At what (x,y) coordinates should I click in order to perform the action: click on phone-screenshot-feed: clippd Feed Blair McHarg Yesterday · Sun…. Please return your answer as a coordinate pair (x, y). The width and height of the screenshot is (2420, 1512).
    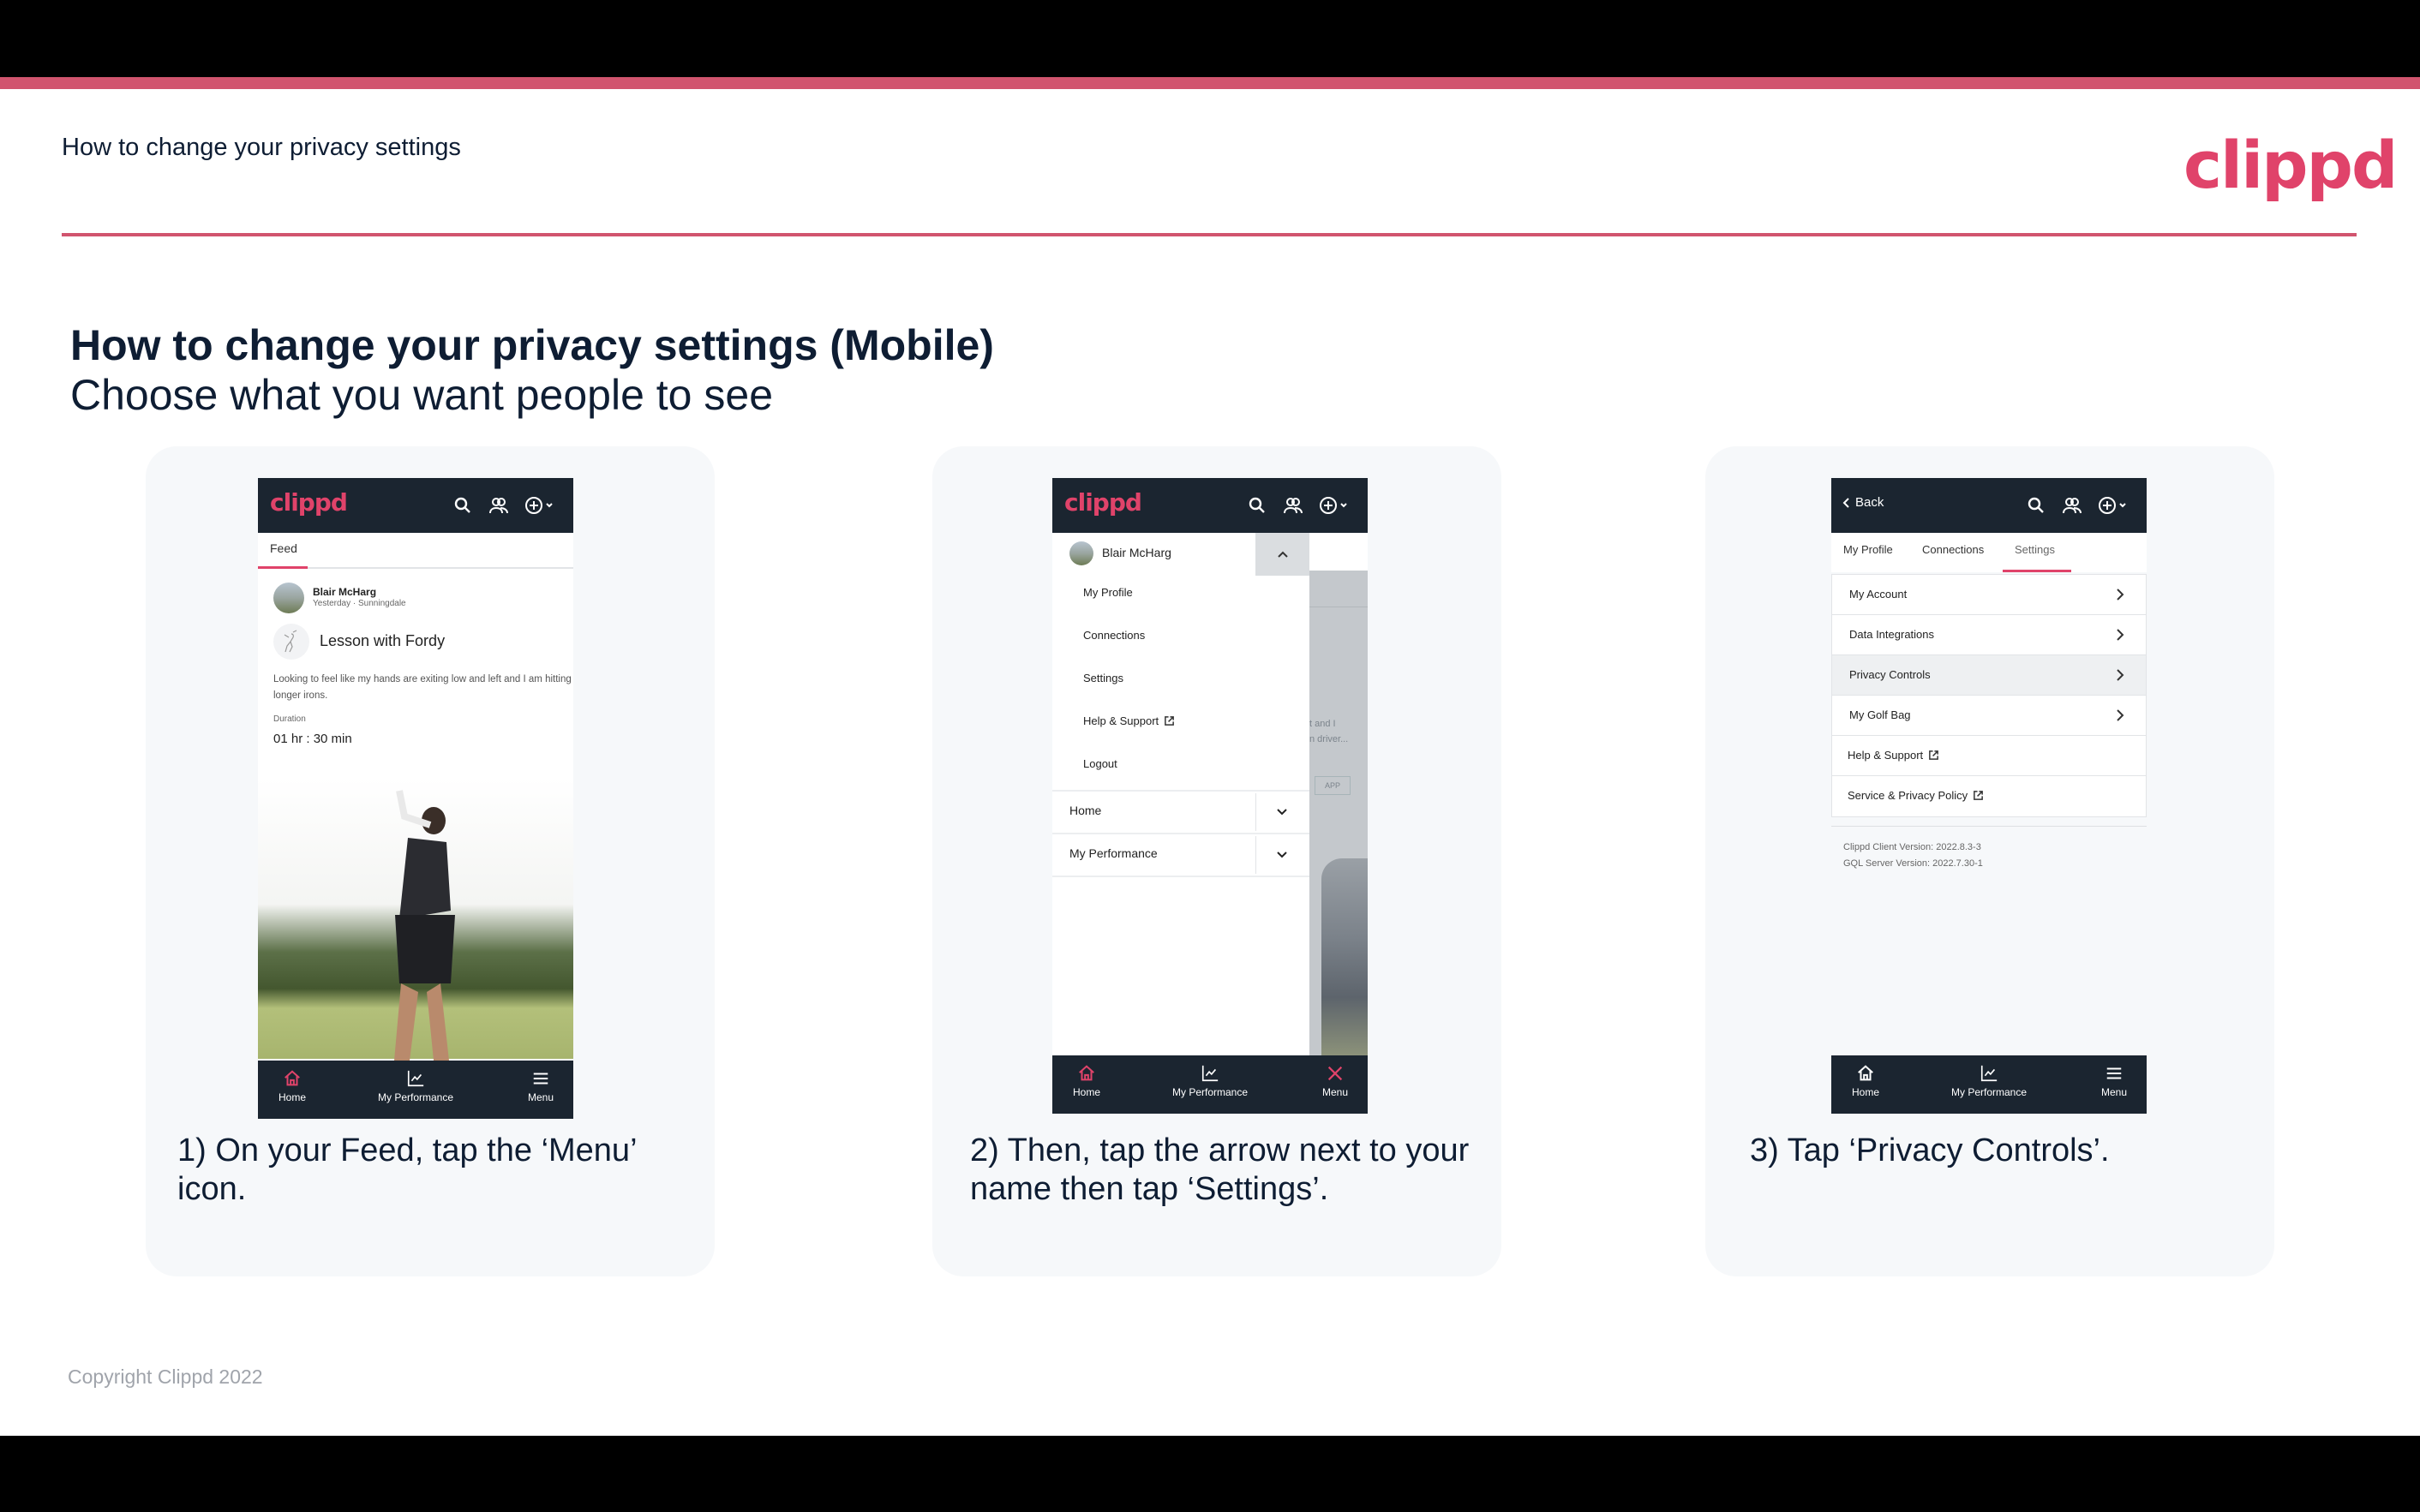
    Looking at the image, I should click on (415, 798).